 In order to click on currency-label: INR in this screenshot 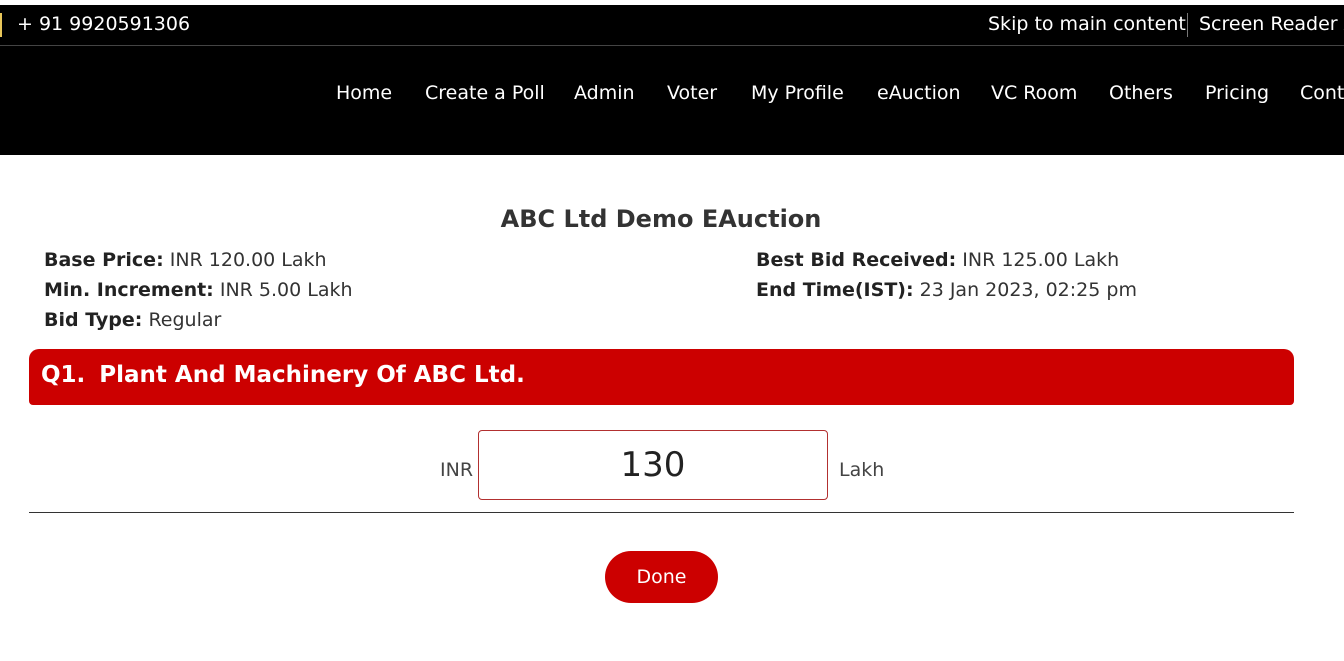, I will do `click(457, 470)`.